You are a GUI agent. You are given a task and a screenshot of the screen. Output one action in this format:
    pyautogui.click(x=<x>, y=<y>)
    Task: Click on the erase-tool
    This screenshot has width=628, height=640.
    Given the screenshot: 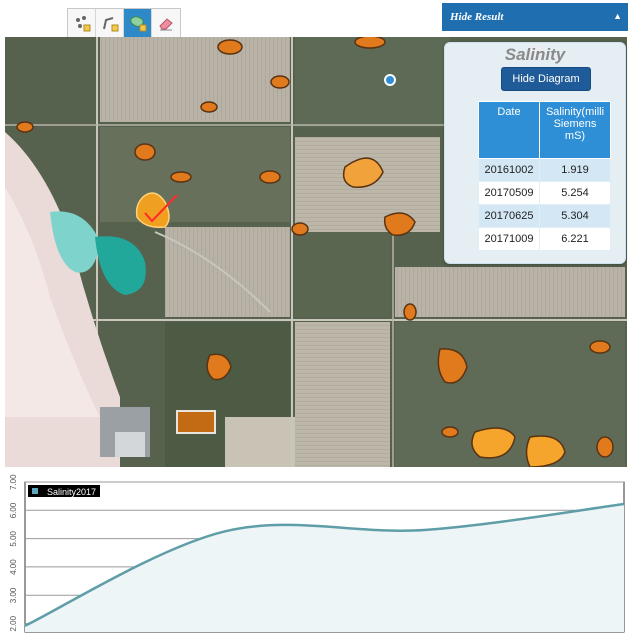 What is the action you would take?
    pyautogui.click(x=166, y=23)
    